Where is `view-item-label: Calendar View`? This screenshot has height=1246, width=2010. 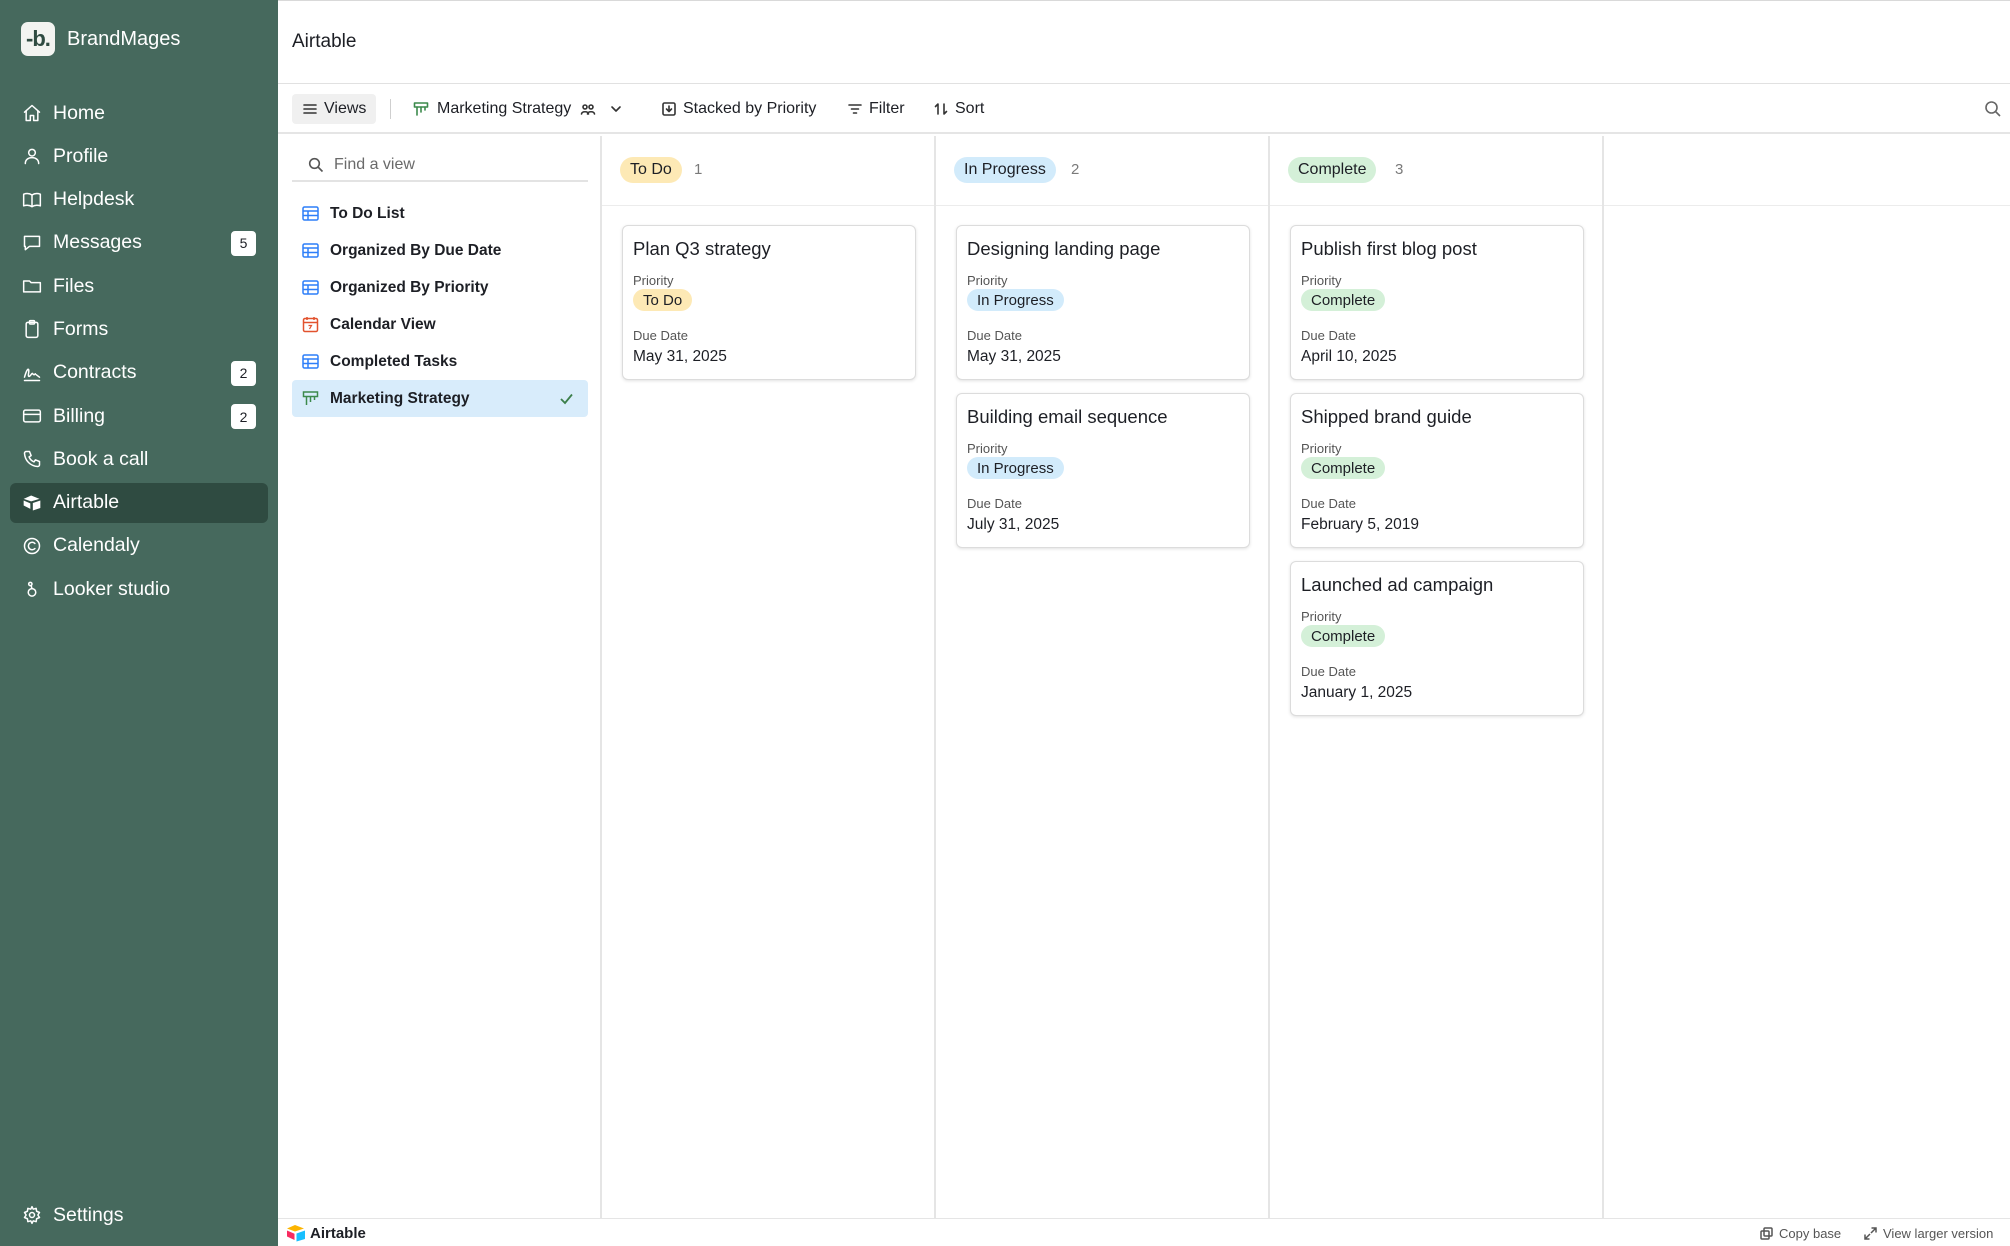 view-item-label: Calendar View is located at coordinates (383, 324).